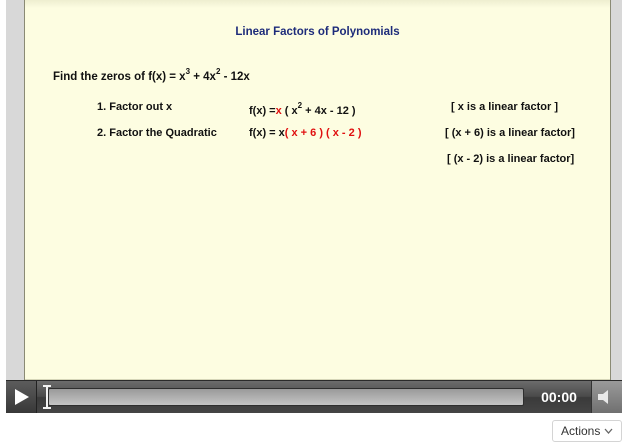 The width and height of the screenshot is (637, 442). I want to click on speaker-icon, so click(603, 397).